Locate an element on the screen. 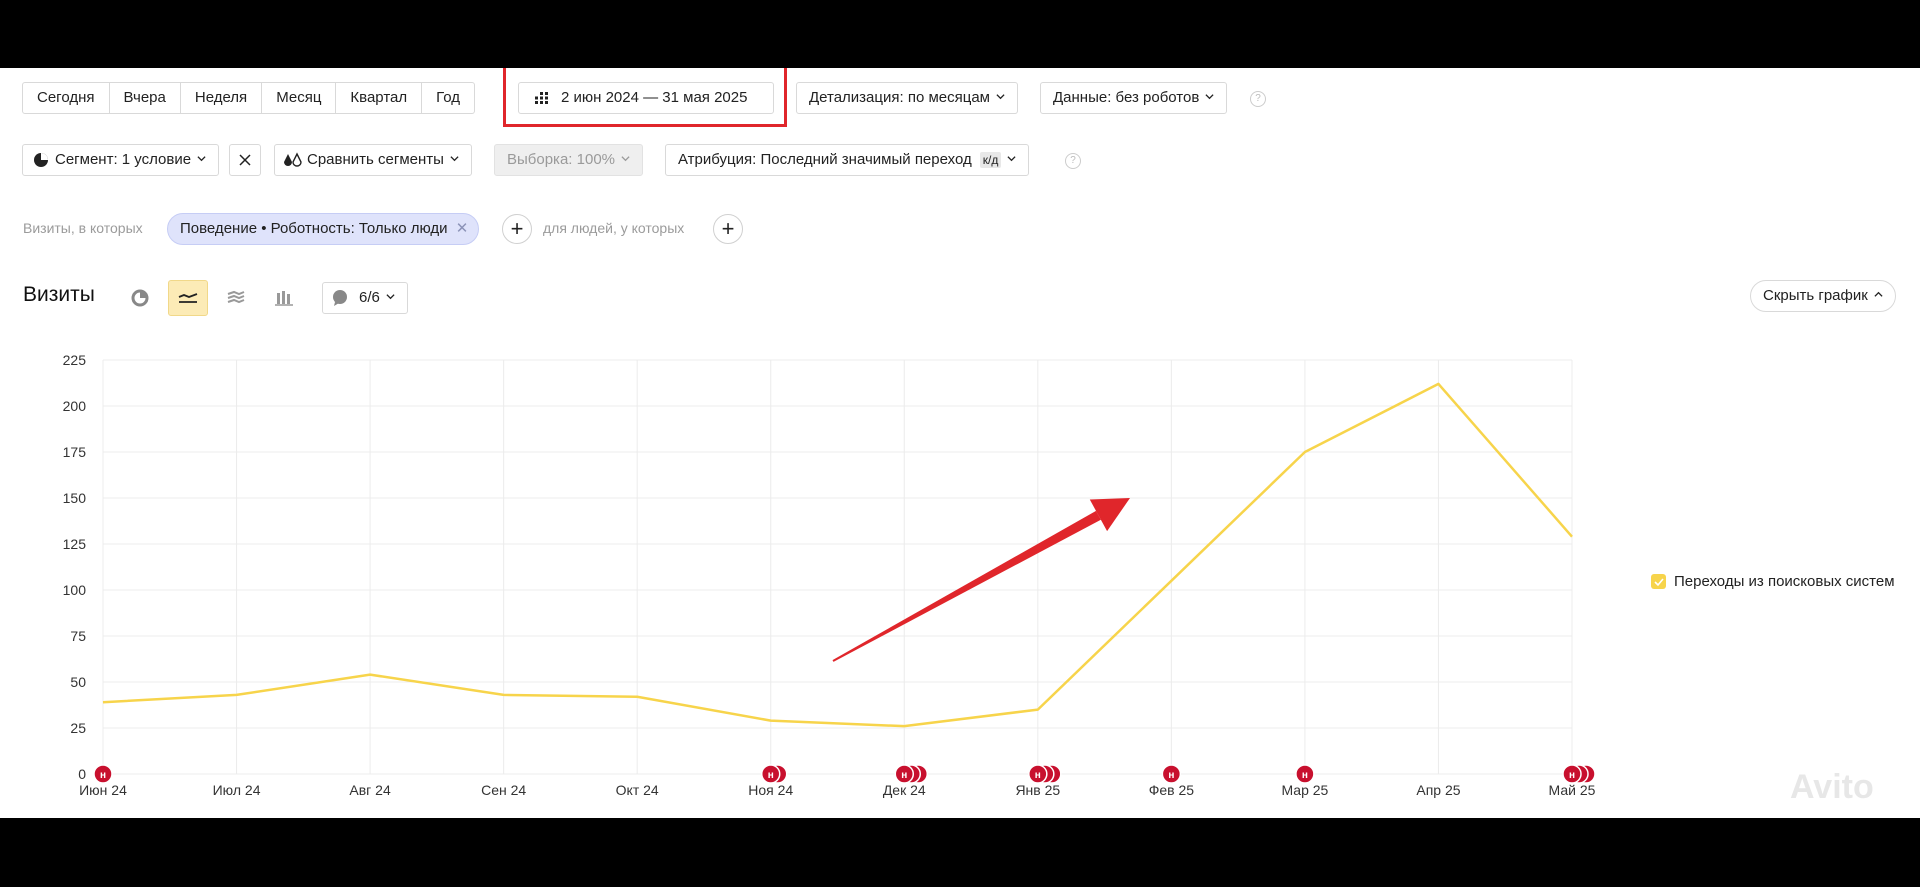 This screenshot has width=1920, height=887. x-tick-label: Май 25 is located at coordinates (1572, 790).